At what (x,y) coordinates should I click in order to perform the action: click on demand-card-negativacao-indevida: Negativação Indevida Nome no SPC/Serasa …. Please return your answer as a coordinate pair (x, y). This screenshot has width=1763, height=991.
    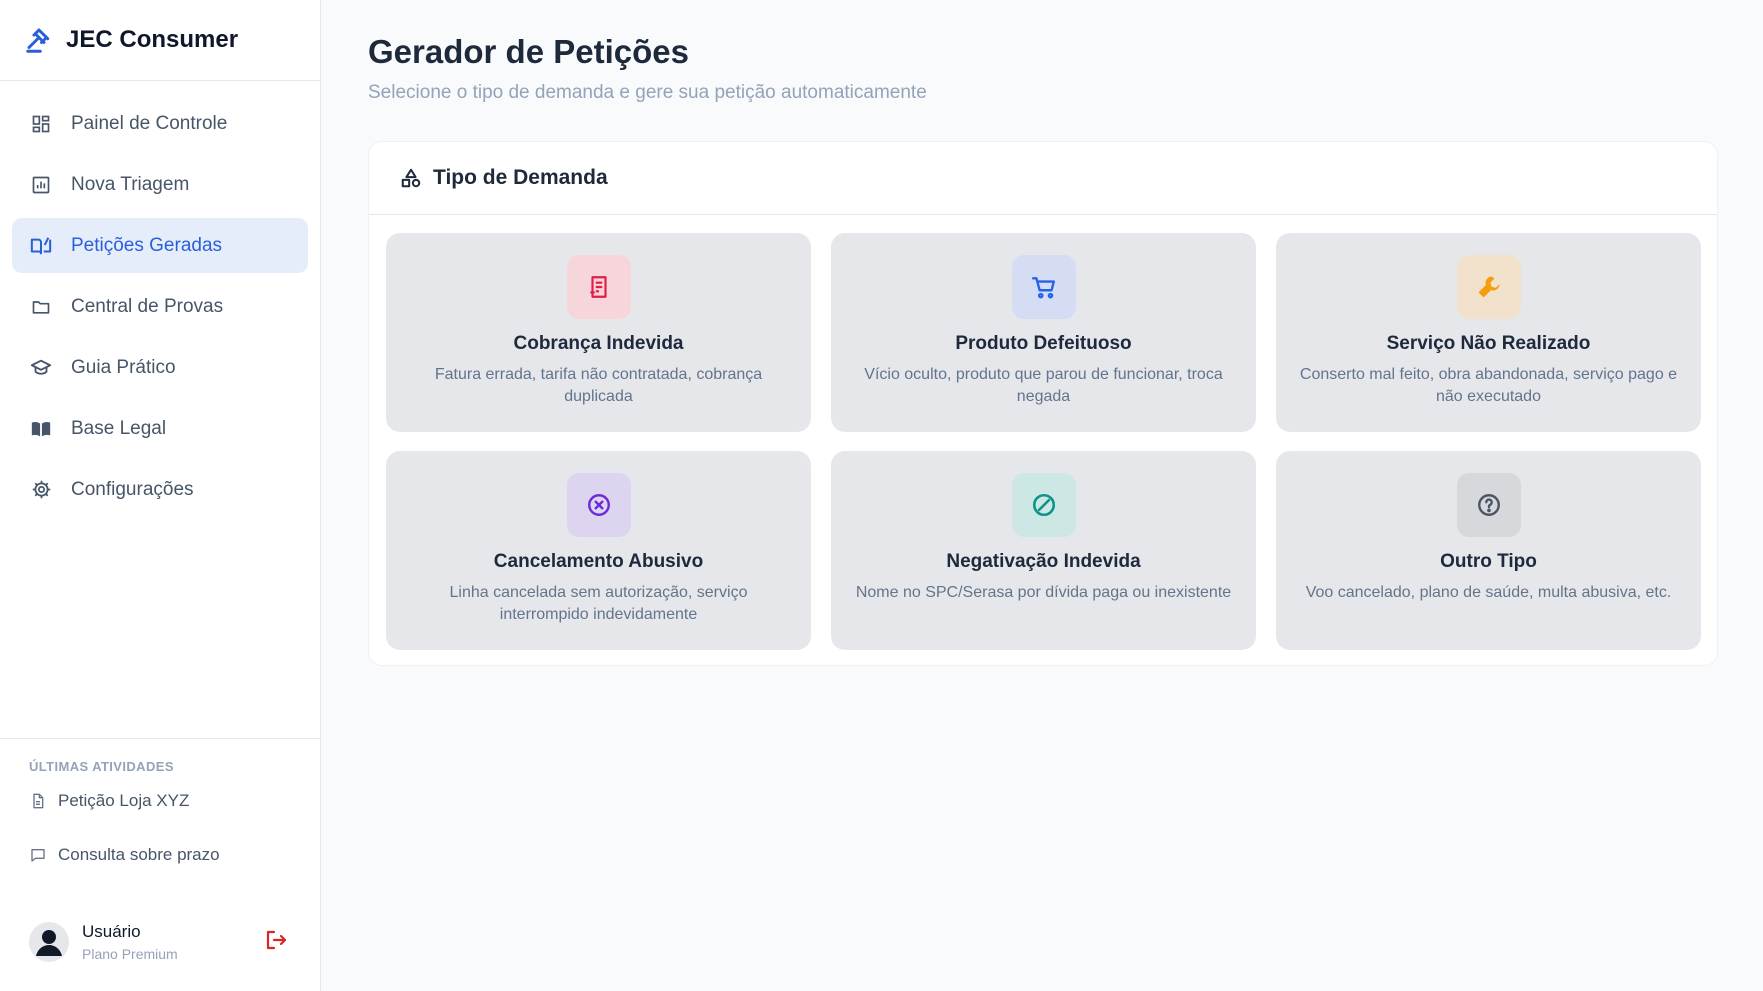
    Looking at the image, I should click on (1043, 550).